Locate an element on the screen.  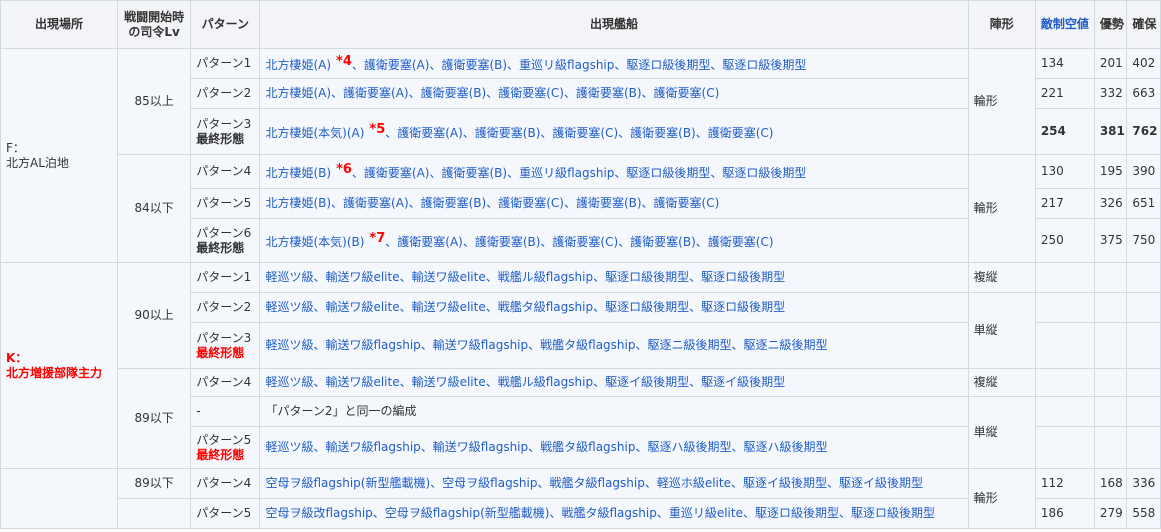
footnote-ref: *5 is located at coordinates (377, 129).